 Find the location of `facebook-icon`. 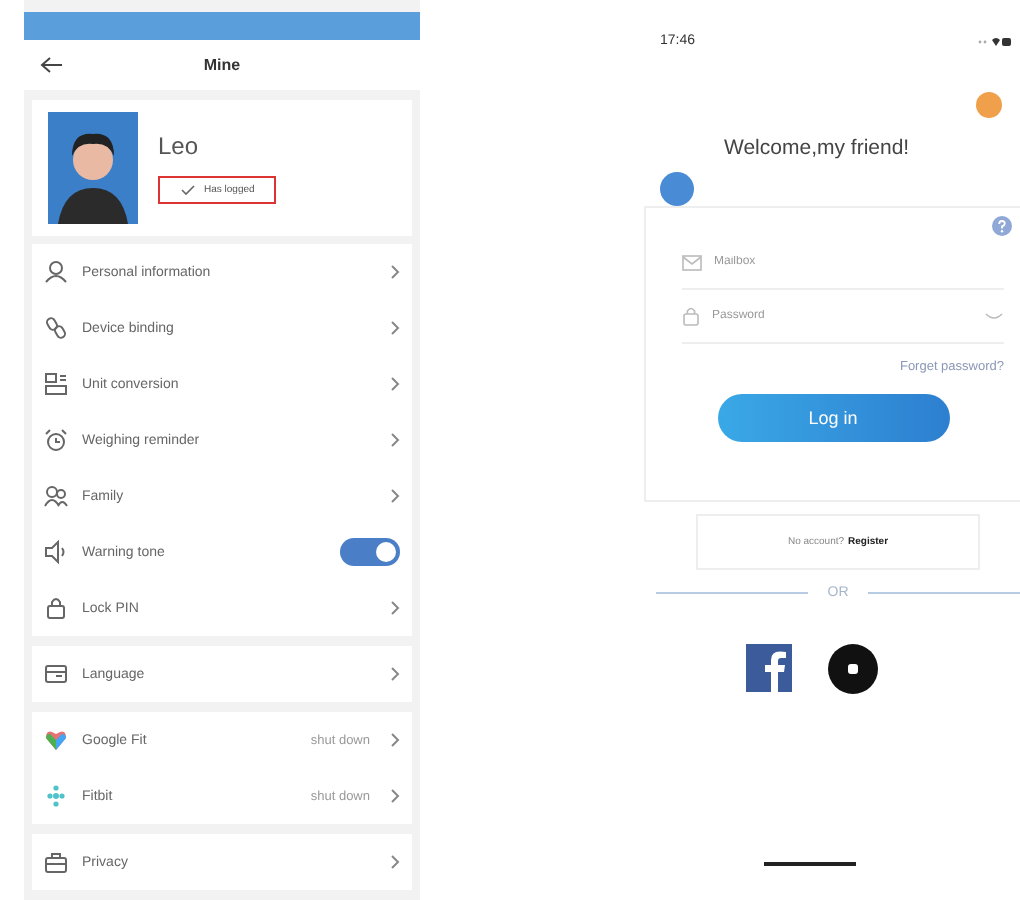

facebook-icon is located at coordinates (769, 668).